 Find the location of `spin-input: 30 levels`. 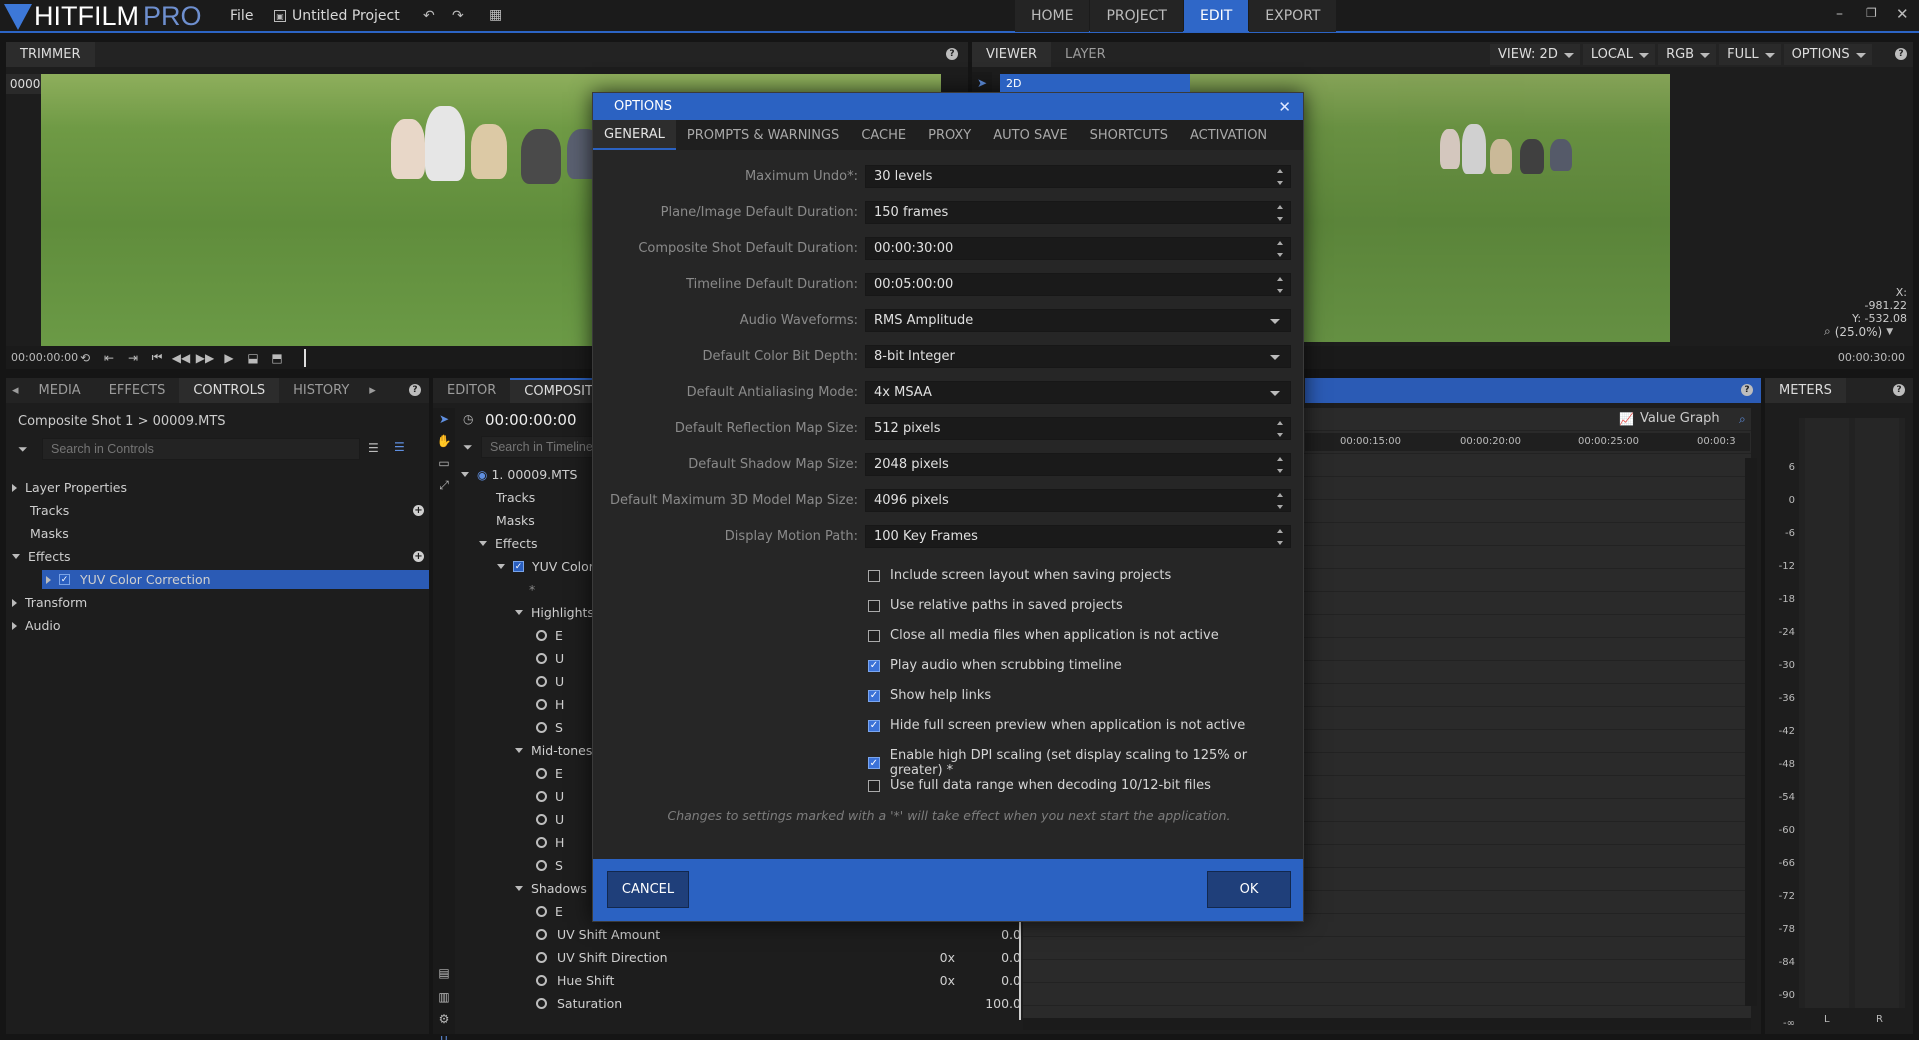

spin-input: 30 levels is located at coordinates (1078, 176).